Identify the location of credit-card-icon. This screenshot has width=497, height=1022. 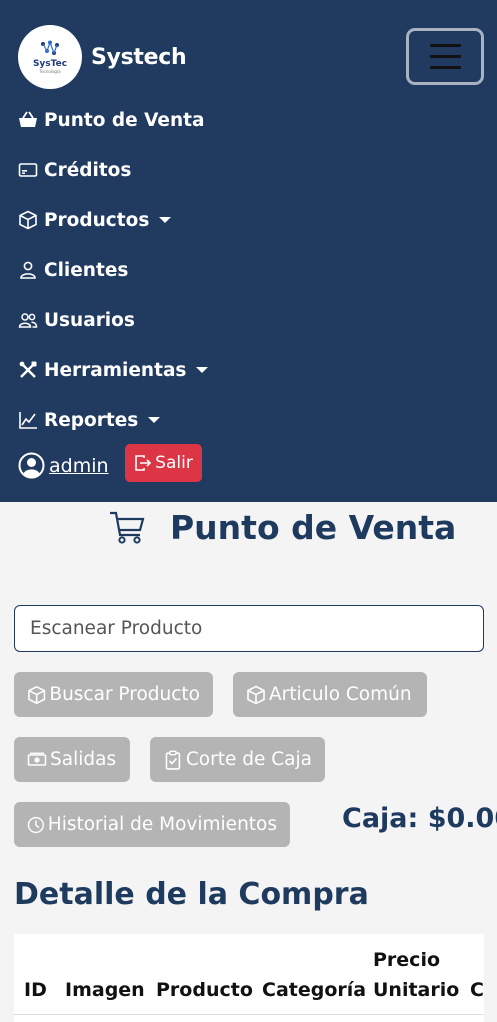
(29, 170).